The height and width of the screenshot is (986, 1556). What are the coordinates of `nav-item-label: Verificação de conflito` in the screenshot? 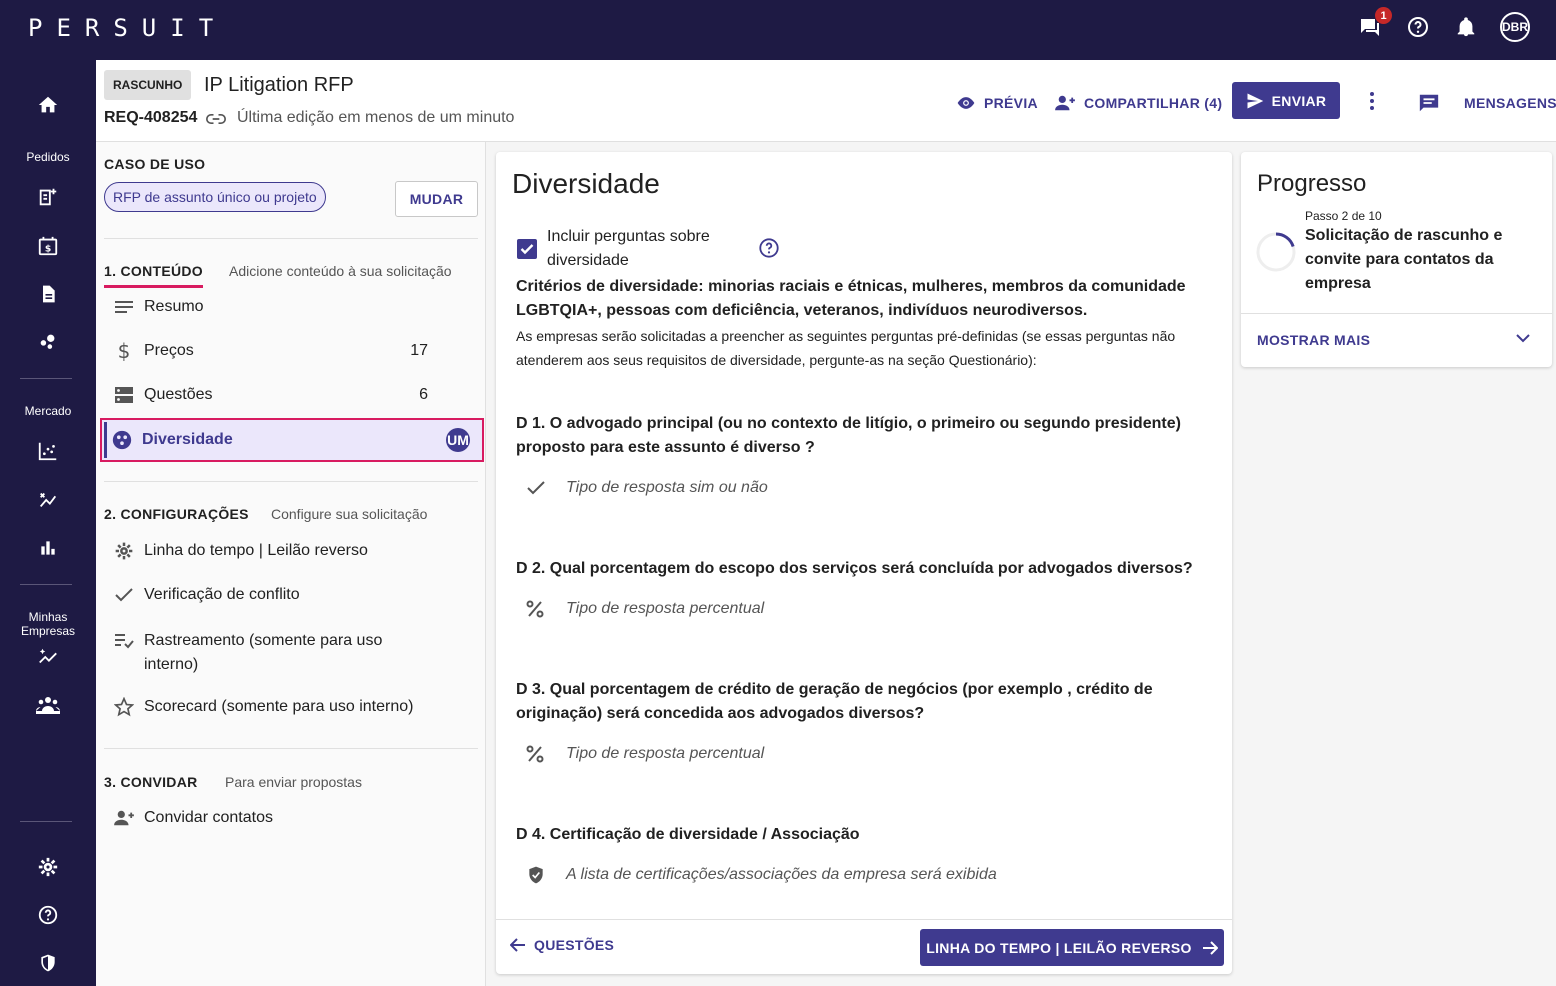 It's located at (222, 594).